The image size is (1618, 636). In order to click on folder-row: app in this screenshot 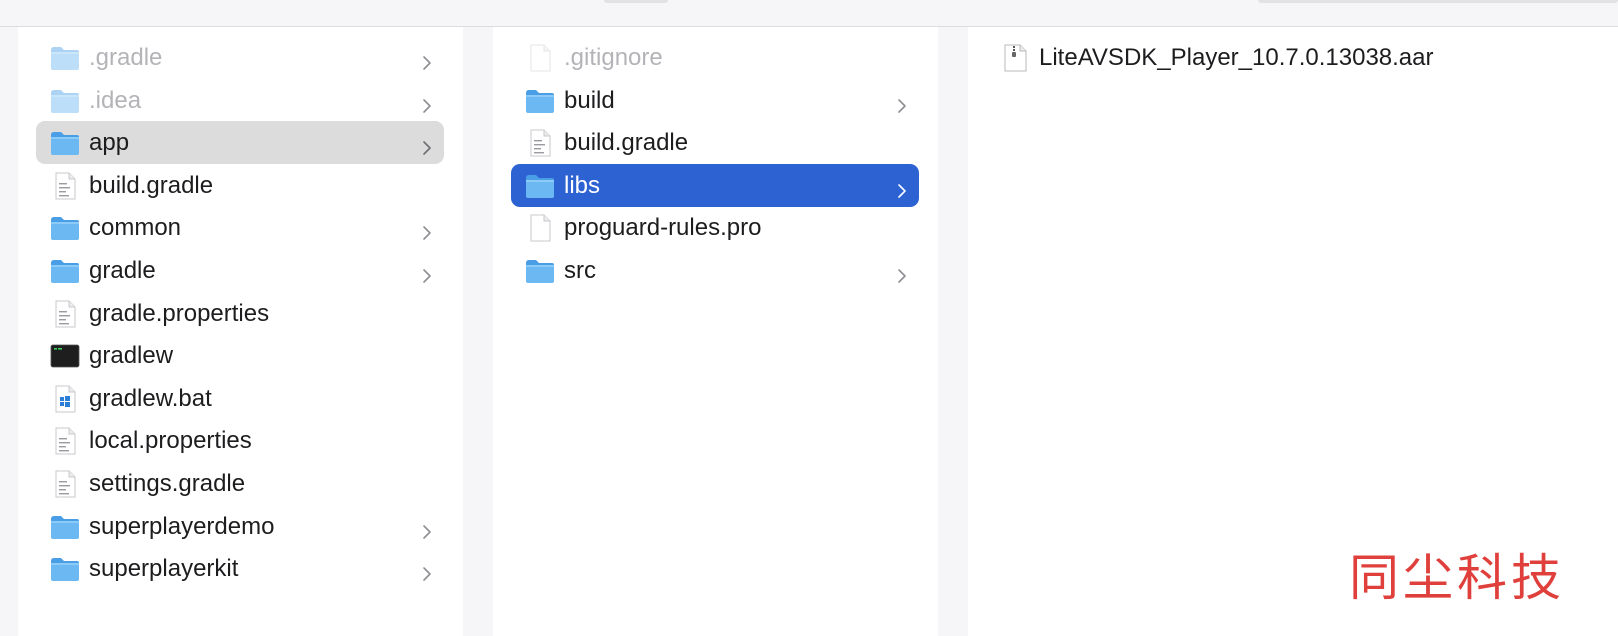, I will do `click(240, 142)`.